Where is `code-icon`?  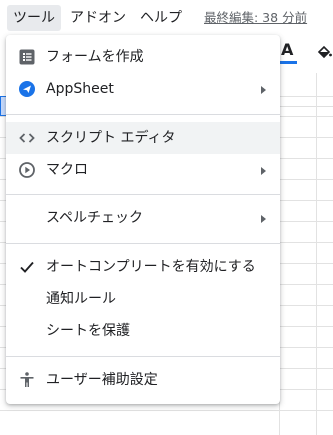
code-icon is located at coordinates (27, 138).